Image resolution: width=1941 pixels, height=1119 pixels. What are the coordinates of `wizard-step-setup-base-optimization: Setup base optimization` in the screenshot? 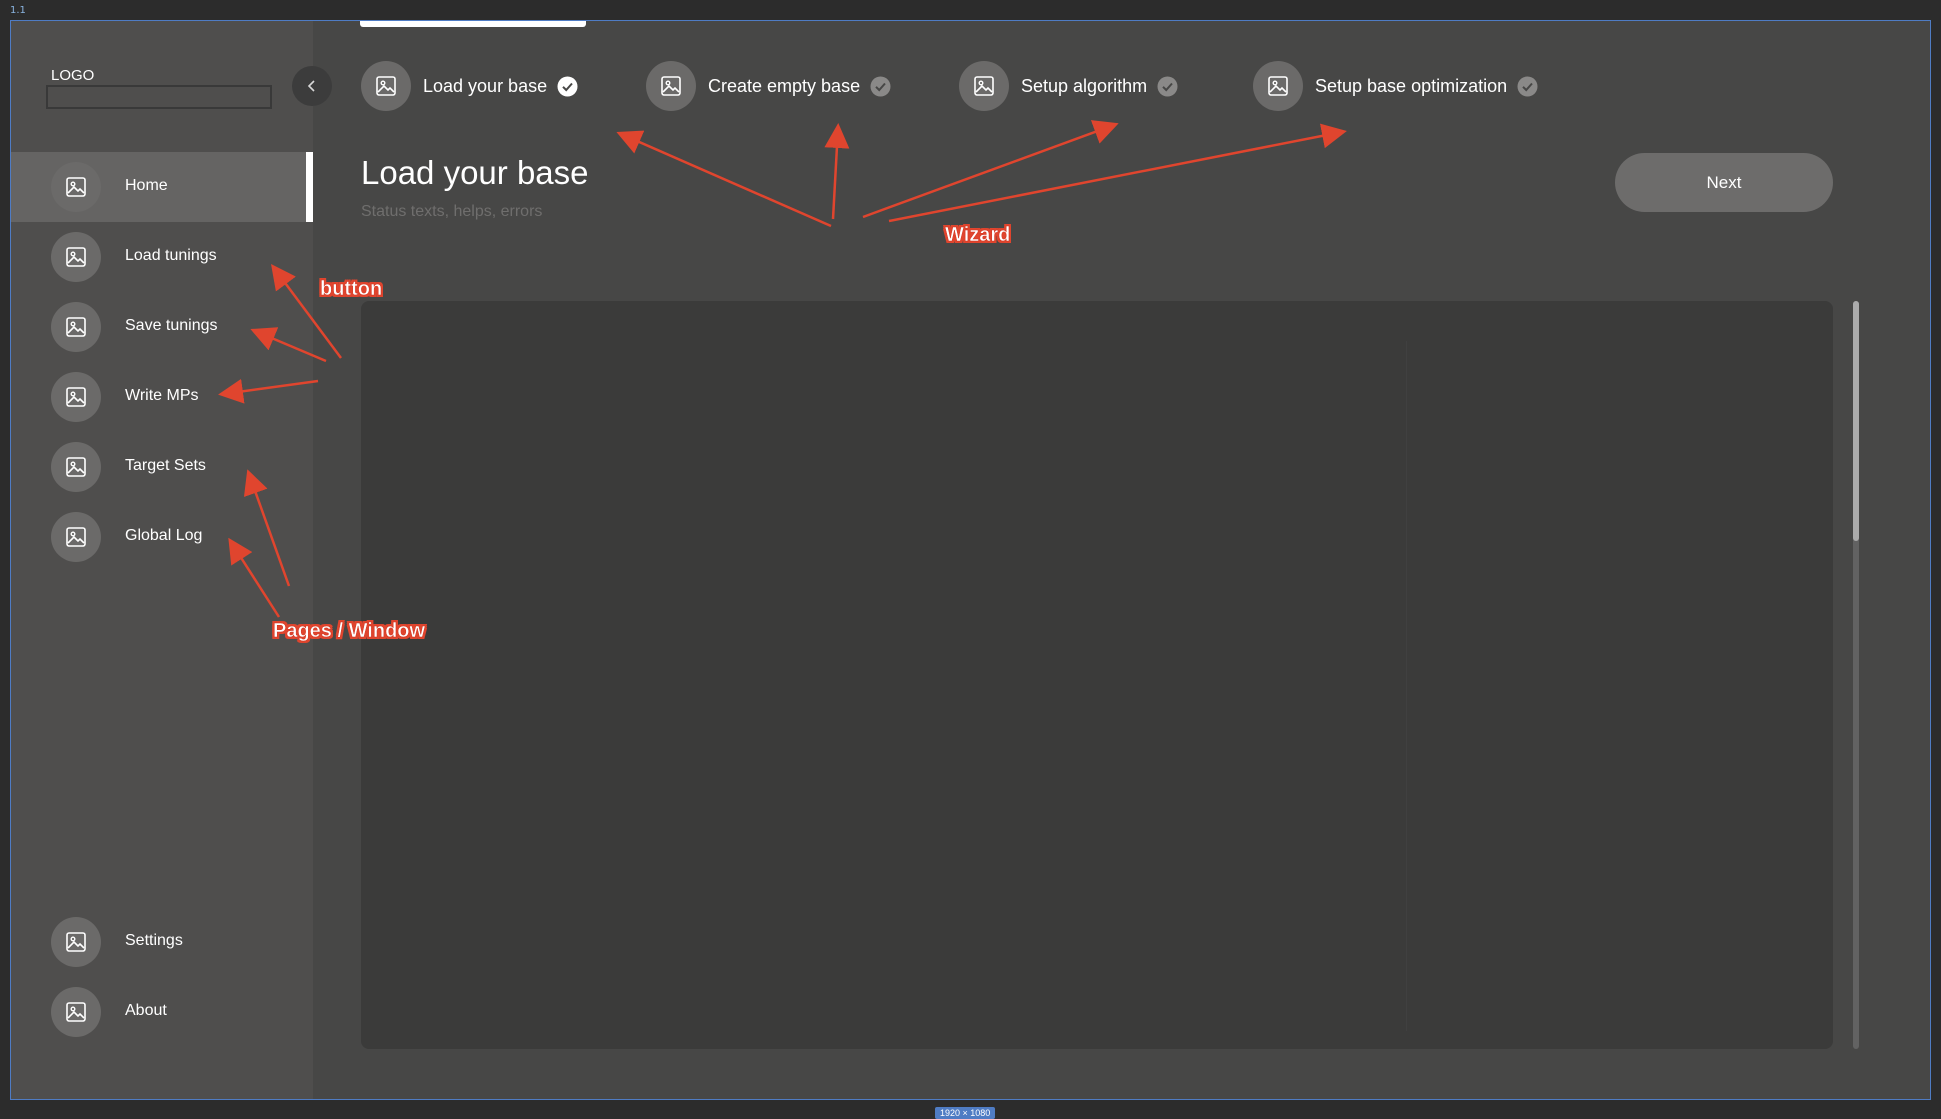 It's located at (1395, 86).